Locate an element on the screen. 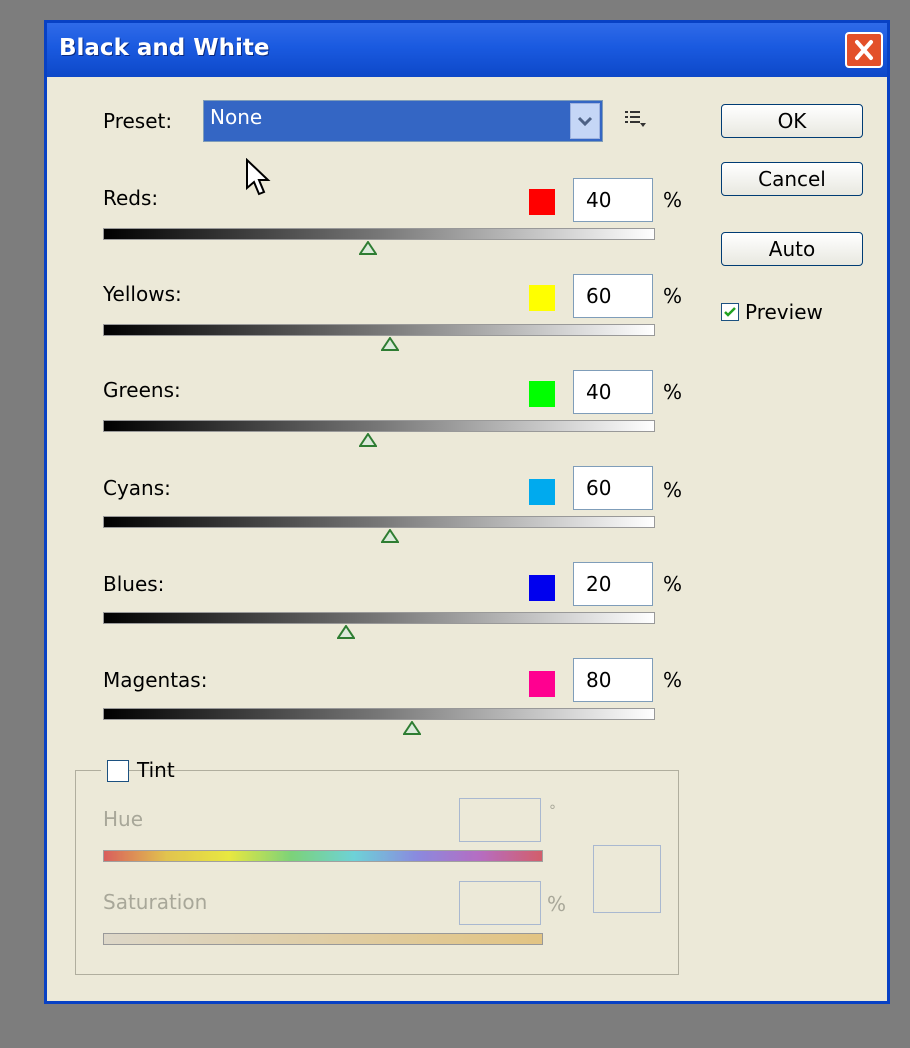  cyans-value-input: 60 is located at coordinates (613, 488).